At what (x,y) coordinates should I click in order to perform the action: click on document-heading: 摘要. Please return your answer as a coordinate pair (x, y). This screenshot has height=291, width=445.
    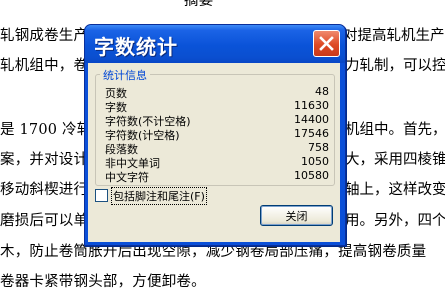
    Looking at the image, I should click on (199, 4).